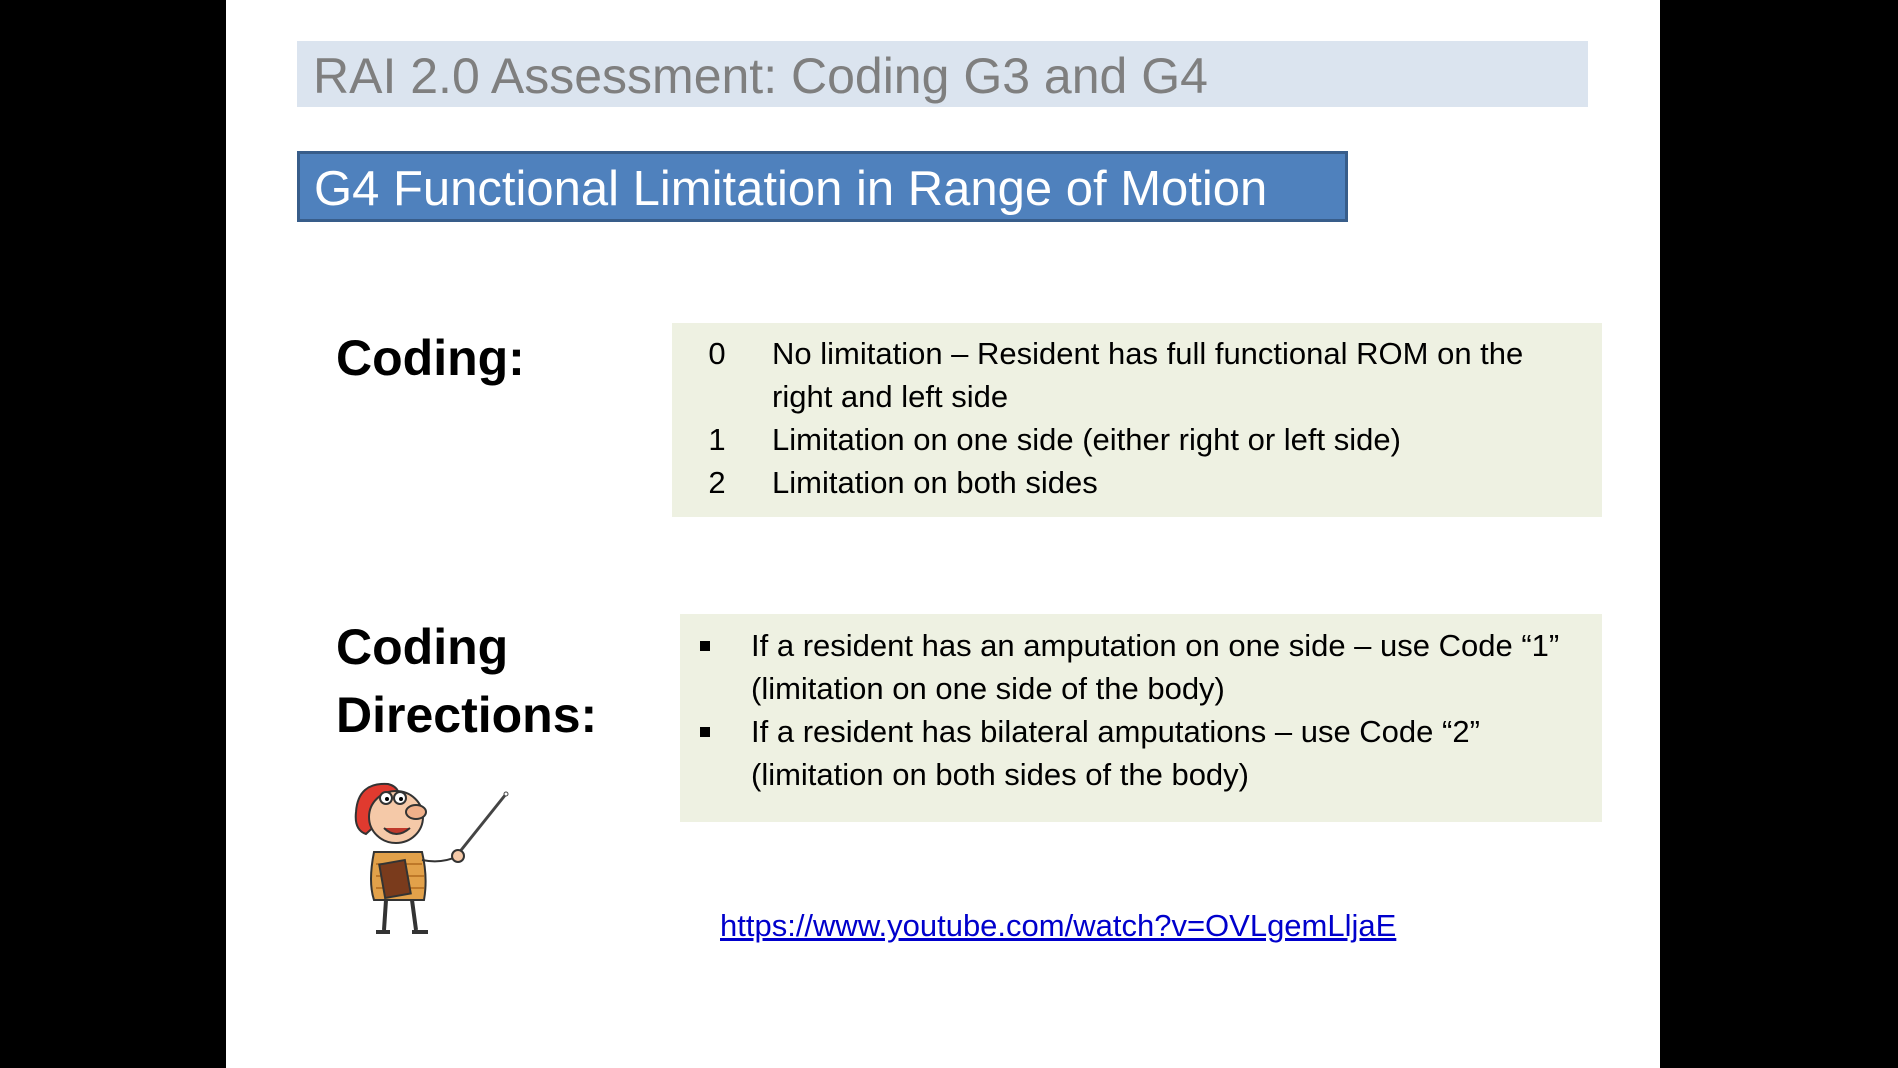  What do you see at coordinates (431, 858) in the screenshot?
I see `teacher-cartoon-icon` at bounding box center [431, 858].